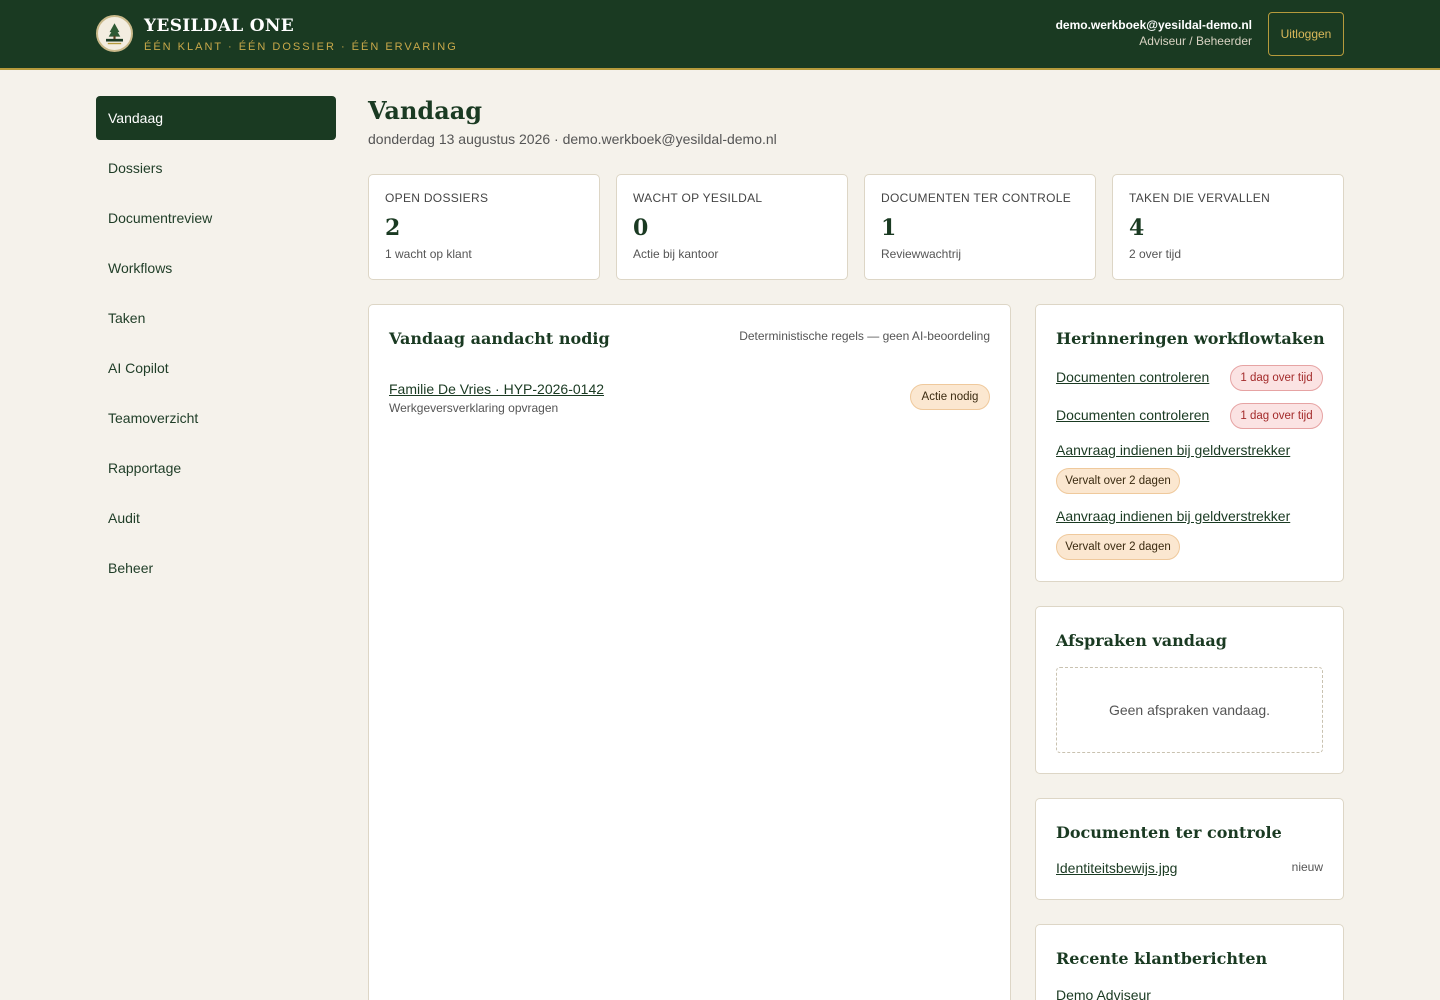 Image resolution: width=1440 pixels, height=1000 pixels. I want to click on stat-card-taken-die-vervallen: TAKEN DIE VERVALLEN 4 2 over tijd, so click(1228, 227).